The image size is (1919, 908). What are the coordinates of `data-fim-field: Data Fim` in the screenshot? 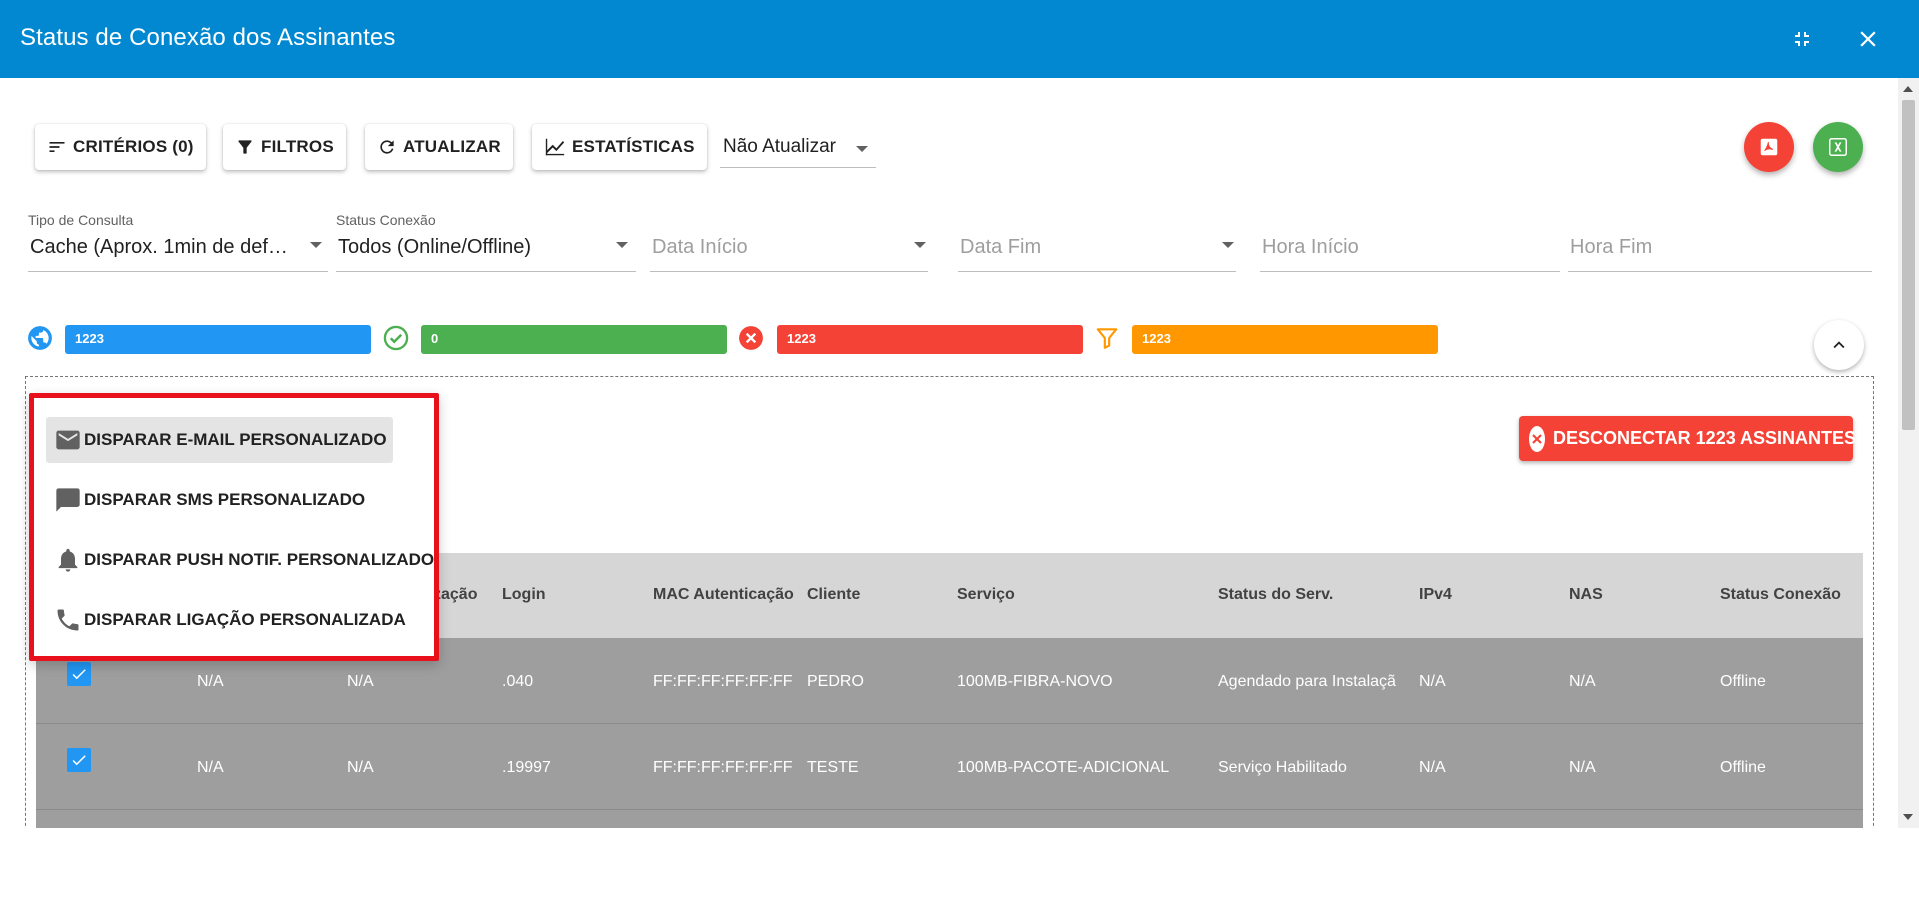 It's located at (1097, 242).